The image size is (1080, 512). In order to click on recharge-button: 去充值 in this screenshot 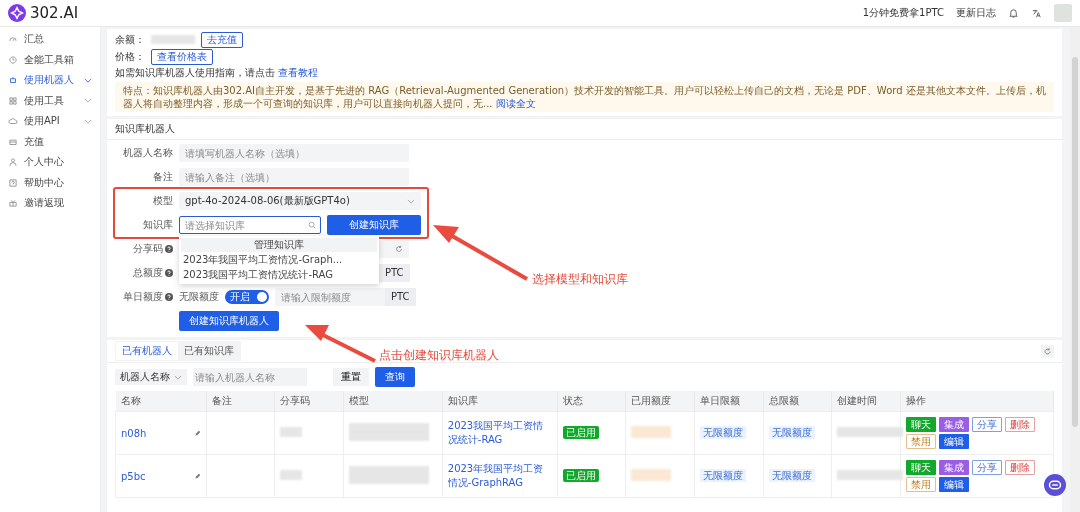, I will do `click(222, 39)`.